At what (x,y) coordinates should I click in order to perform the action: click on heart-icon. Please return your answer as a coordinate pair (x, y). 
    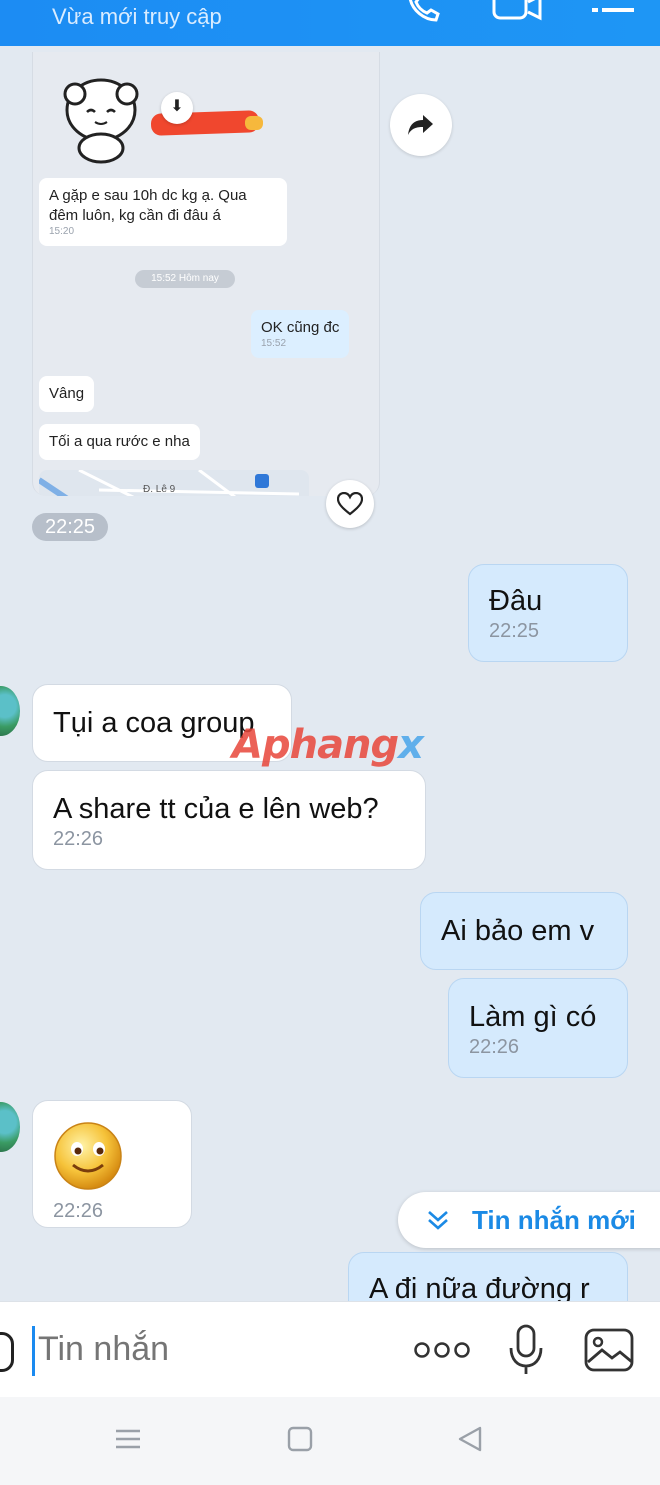
    Looking at the image, I should click on (350, 504).